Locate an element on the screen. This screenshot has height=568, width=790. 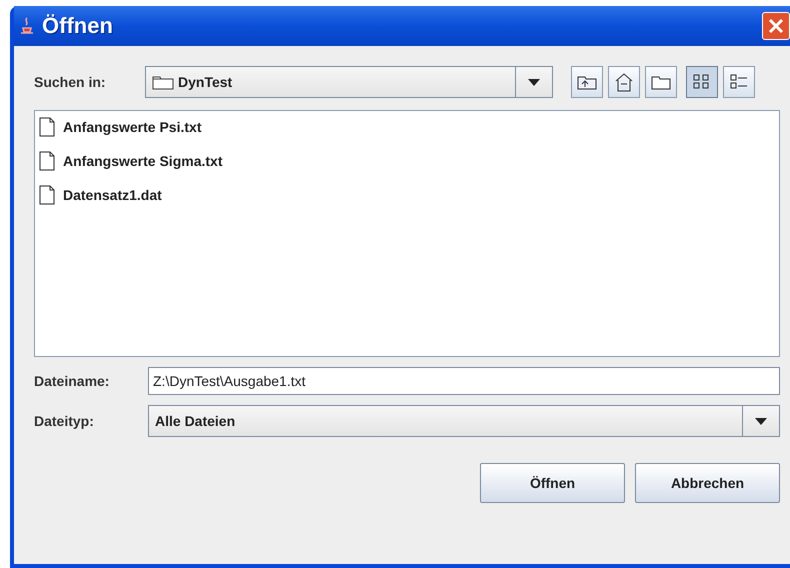
file-name: Anfangswerte Psi.txt is located at coordinates (132, 127).